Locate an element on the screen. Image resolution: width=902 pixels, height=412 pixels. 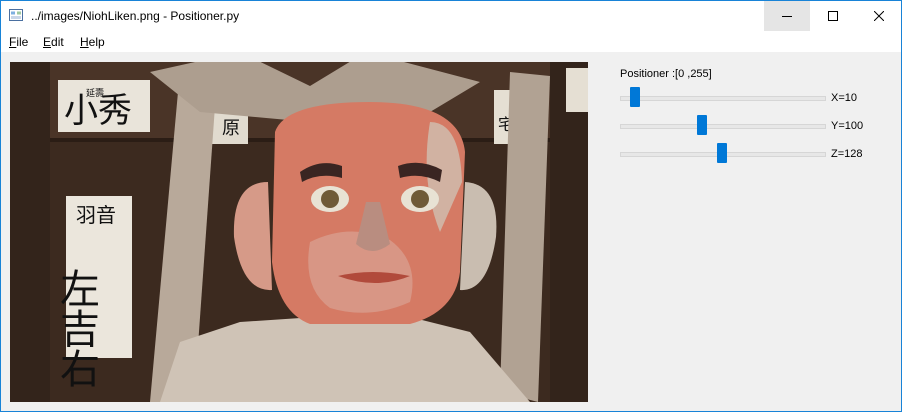
close-button is located at coordinates (878, 16).